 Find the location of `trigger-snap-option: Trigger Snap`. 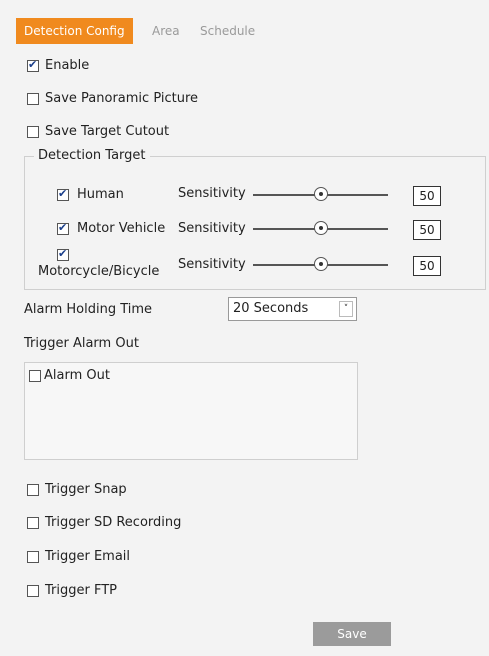

trigger-snap-option: Trigger Snap is located at coordinates (77, 489).